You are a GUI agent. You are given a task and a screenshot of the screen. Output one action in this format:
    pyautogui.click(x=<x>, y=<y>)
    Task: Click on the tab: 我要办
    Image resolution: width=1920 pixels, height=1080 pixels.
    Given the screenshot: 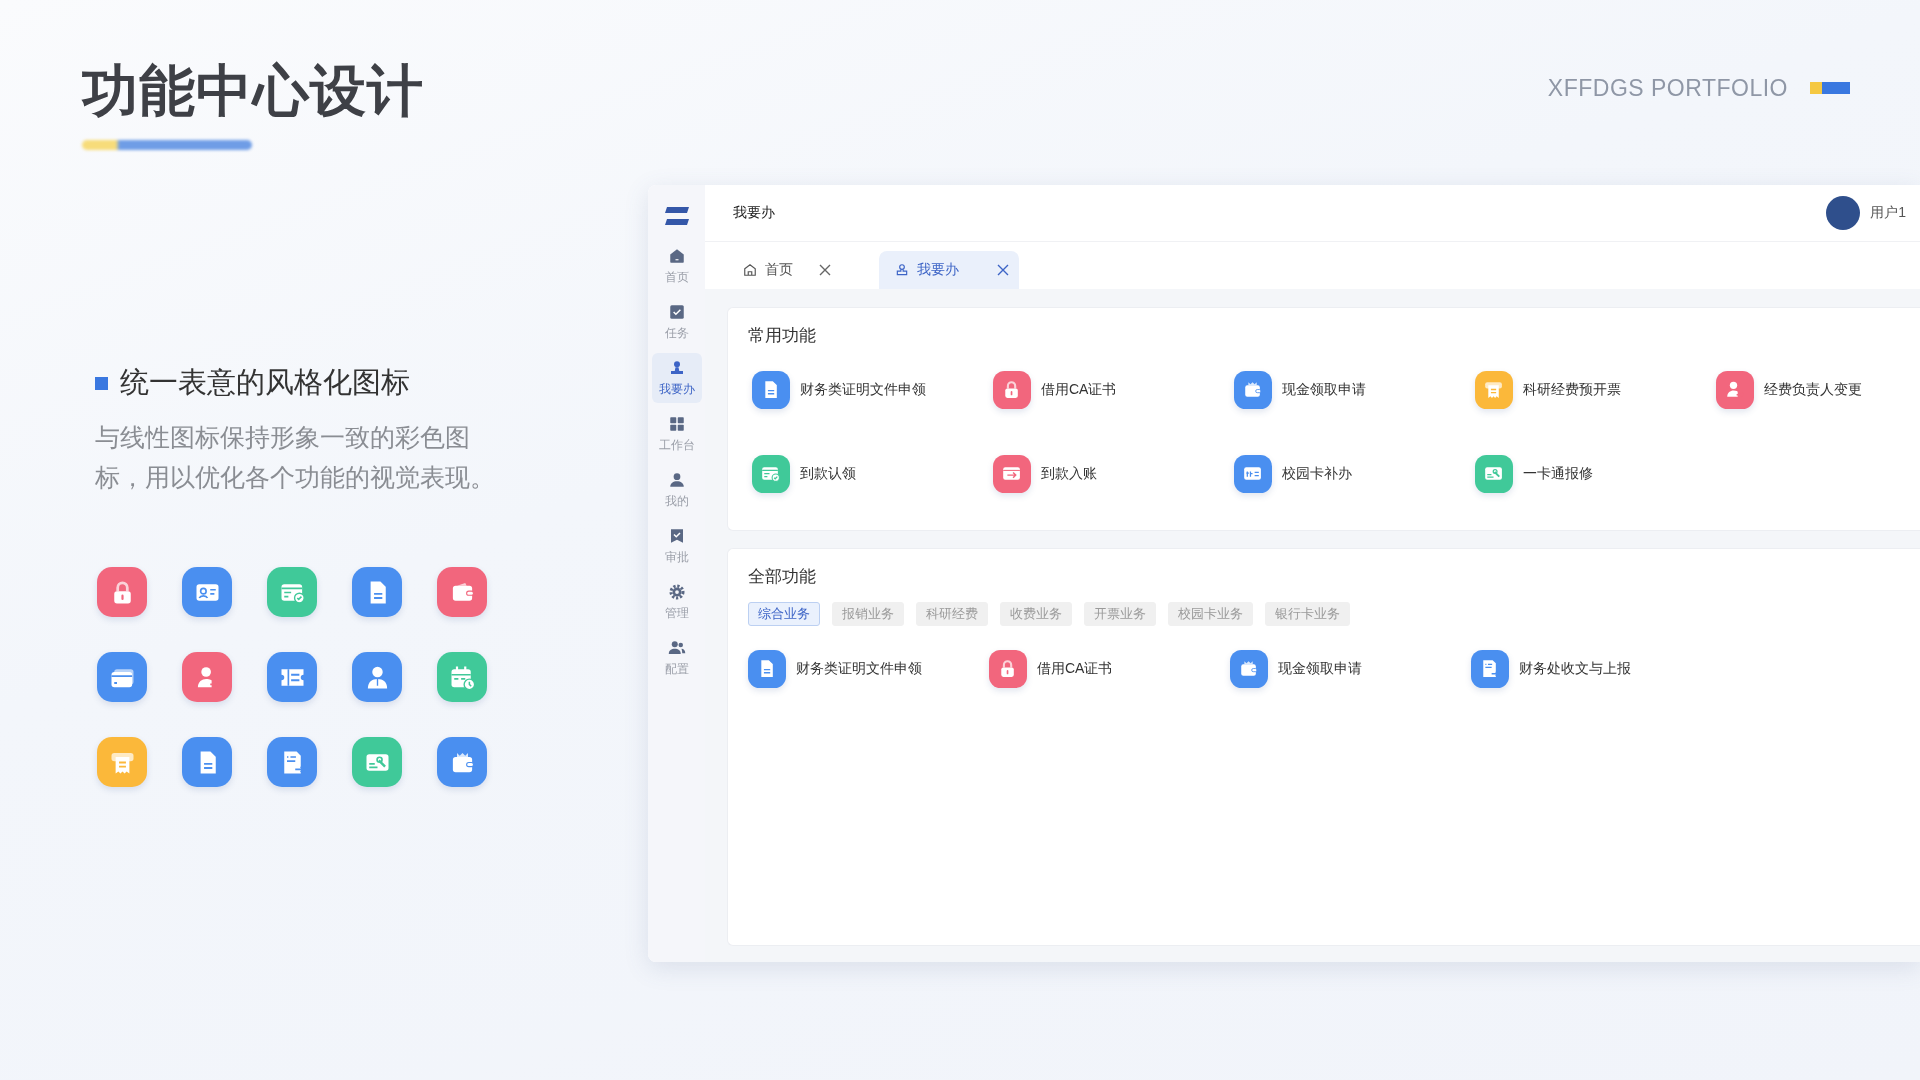 What is the action you would take?
    pyautogui.click(x=949, y=270)
    